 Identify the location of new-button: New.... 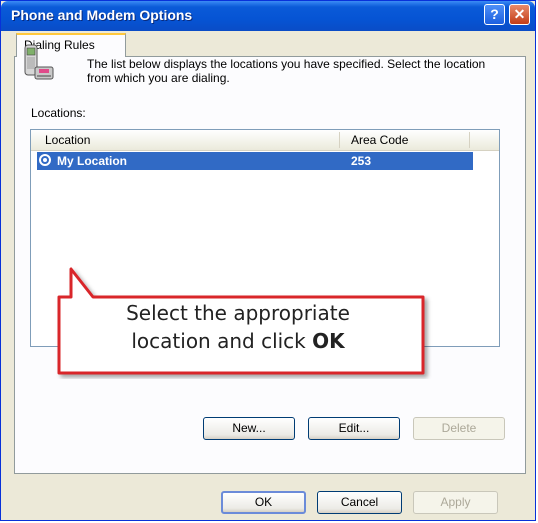
(249, 428).